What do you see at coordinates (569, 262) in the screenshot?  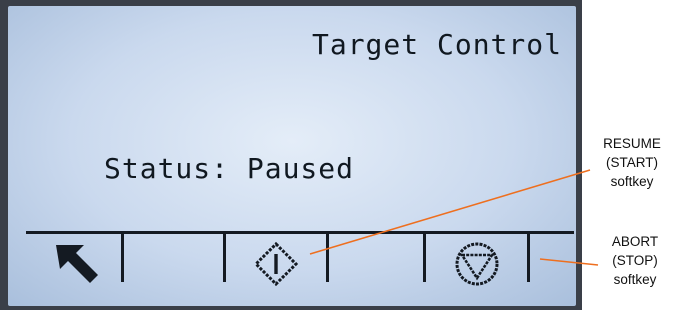 I see `abort-callout-line` at bounding box center [569, 262].